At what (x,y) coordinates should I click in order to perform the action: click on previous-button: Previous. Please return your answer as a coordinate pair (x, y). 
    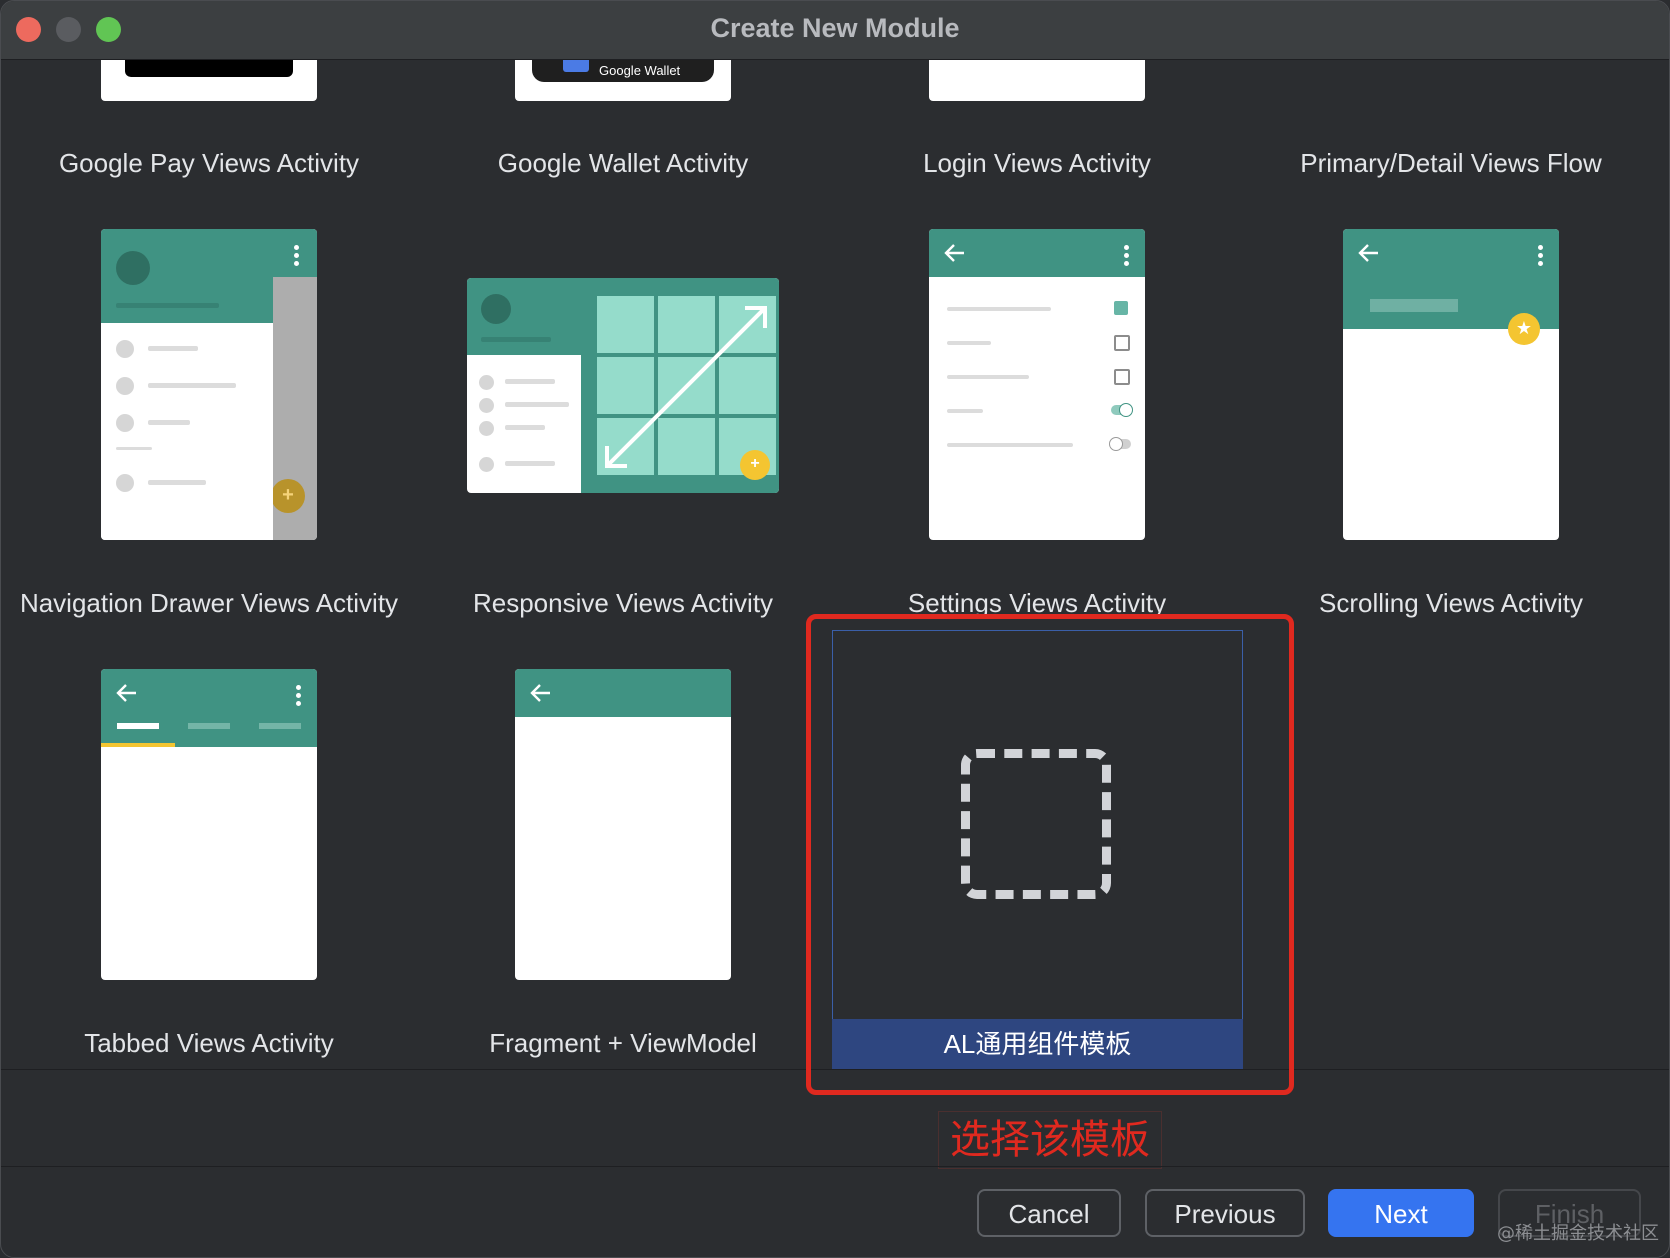
    Looking at the image, I should click on (1225, 1213).